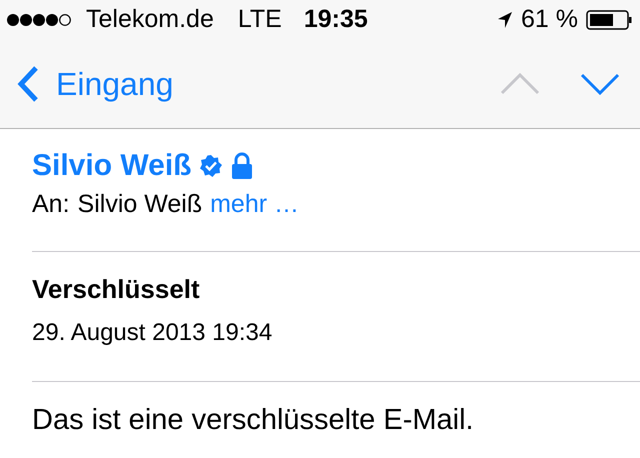  Describe the element at coordinates (112, 166) in the screenshot. I see `sender-name: Silvio Weiß` at that location.